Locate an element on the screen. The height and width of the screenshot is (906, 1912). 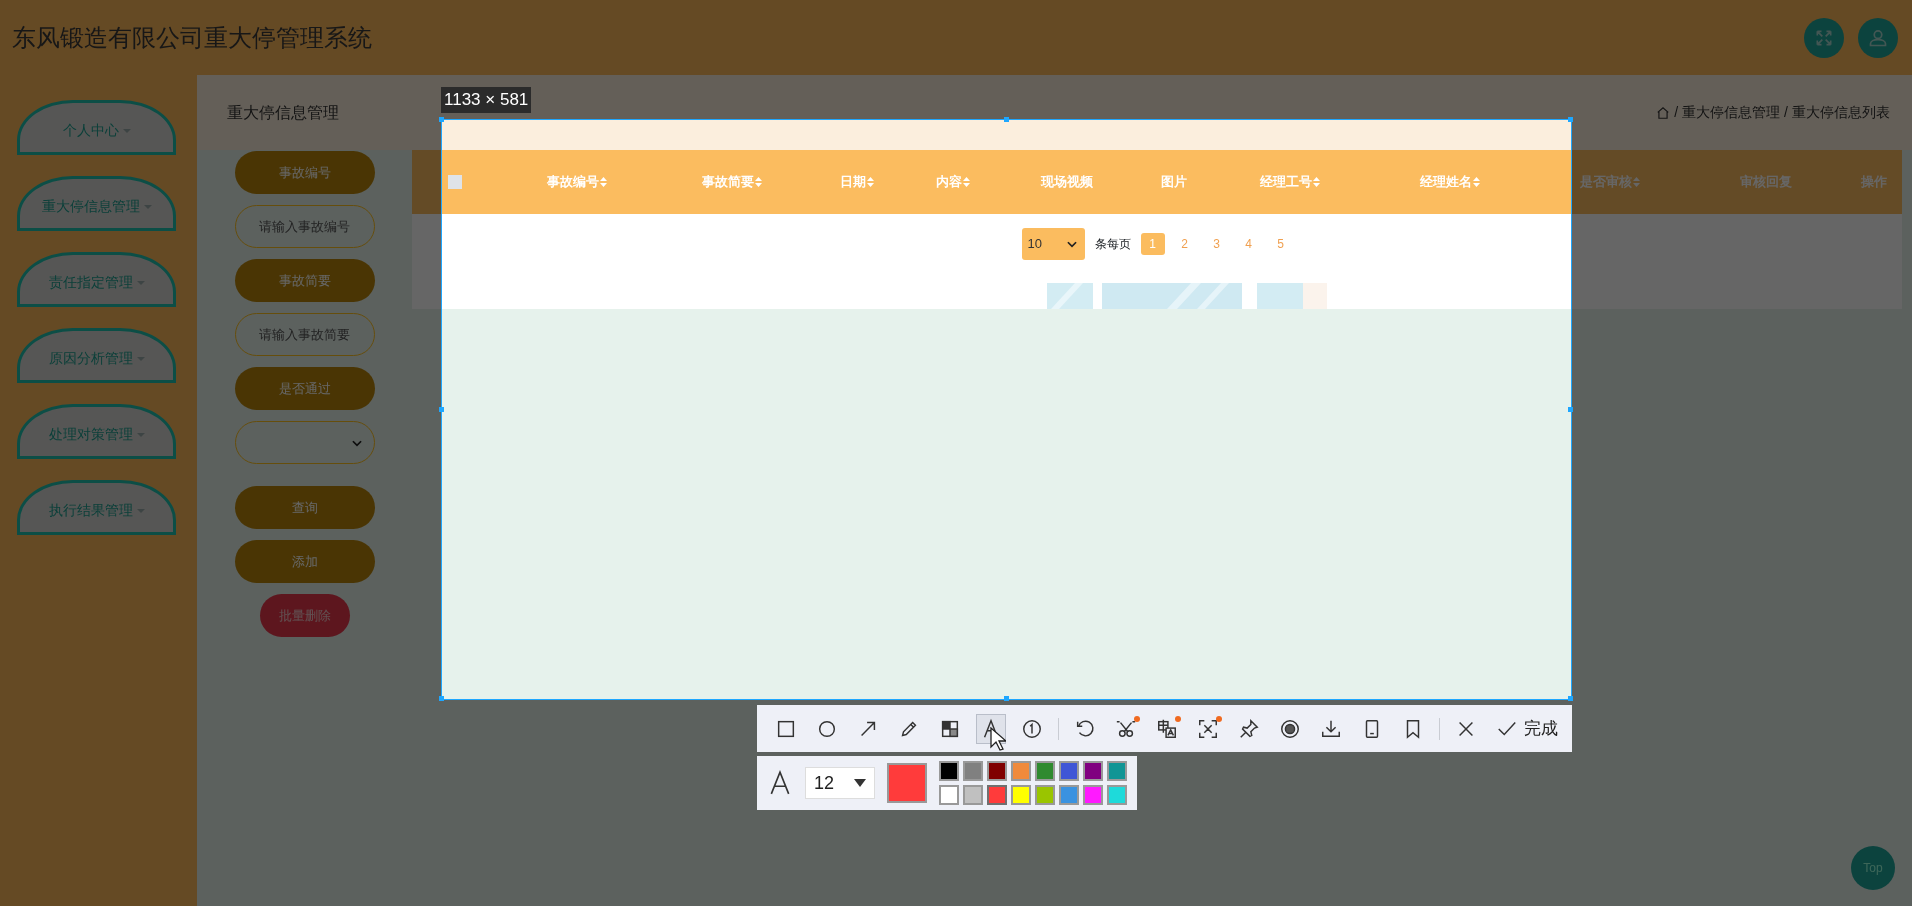
app-title: 东风锻造有限公司重大停管理系统 is located at coordinates (192, 37).